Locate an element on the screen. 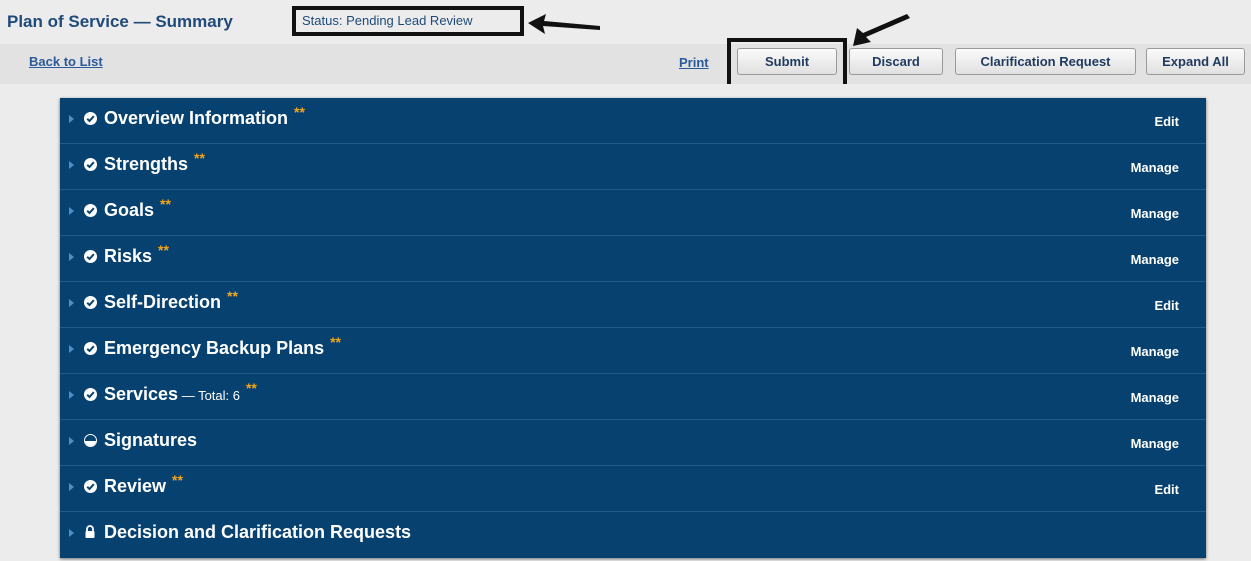 Image resolution: width=1251 pixels, height=561 pixels. submit-highlight-box is located at coordinates (787, 63).